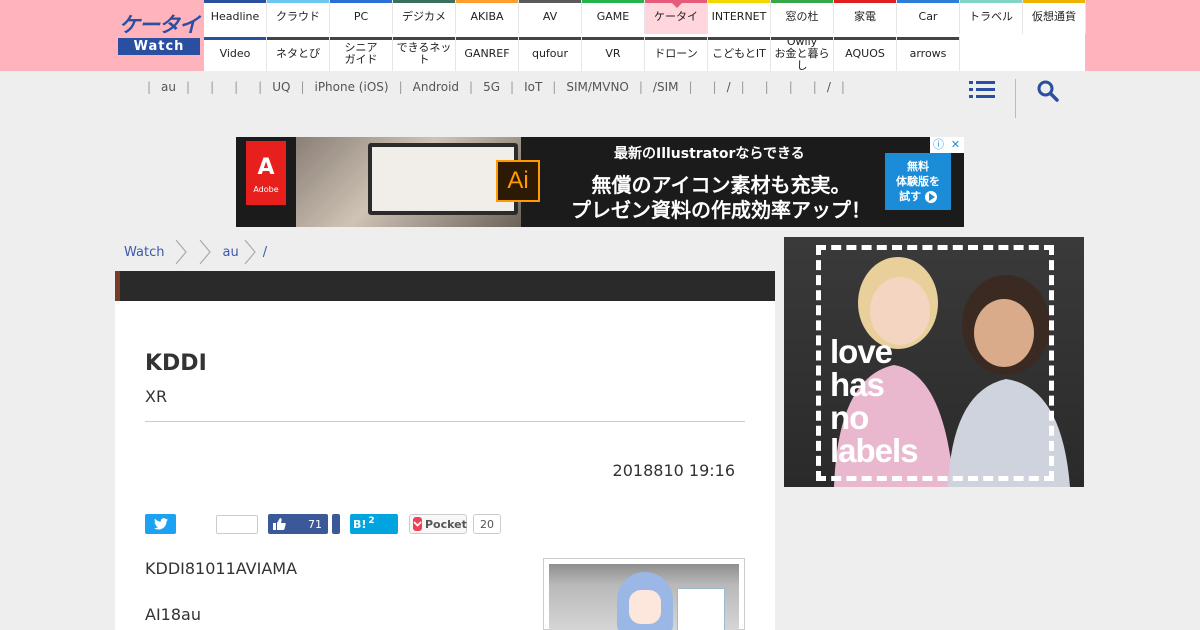 This screenshot has width=1200, height=630. I want to click on nav-item-row1-6: GAME, so click(613, 17).